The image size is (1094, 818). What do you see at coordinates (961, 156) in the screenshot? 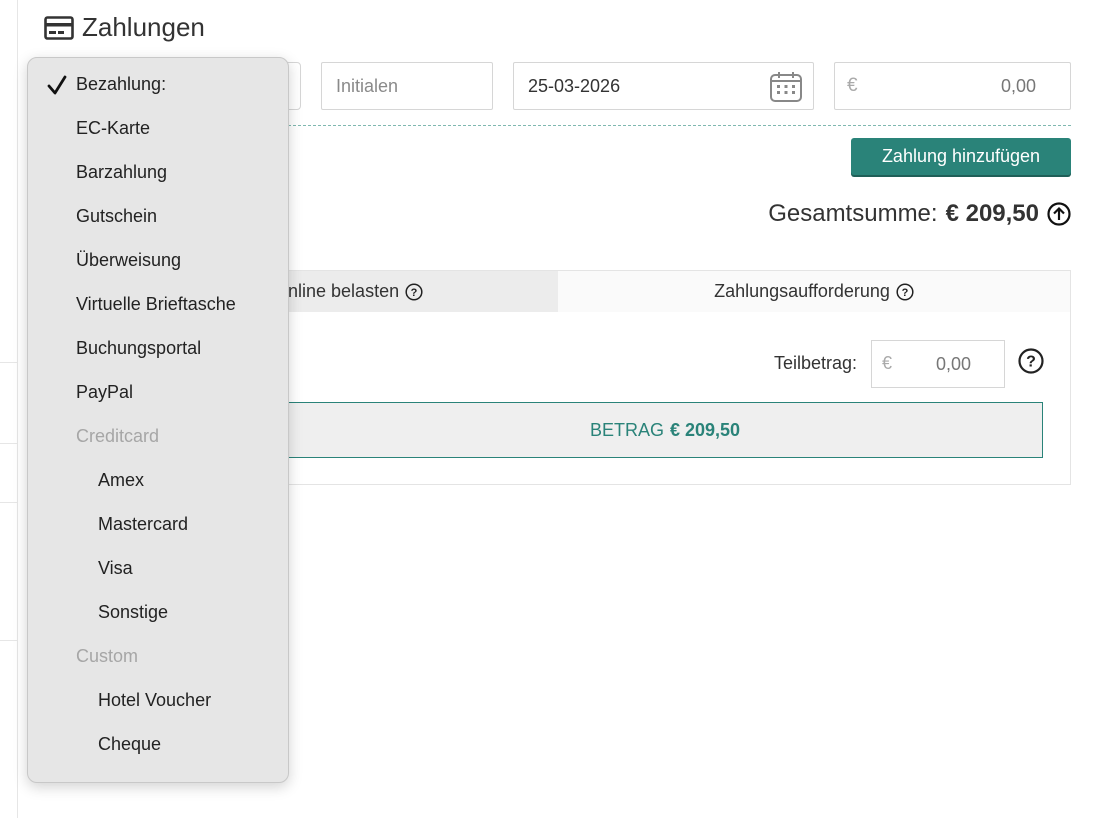
I see `add-payment-button: Zahlung hinzufügen` at bounding box center [961, 156].